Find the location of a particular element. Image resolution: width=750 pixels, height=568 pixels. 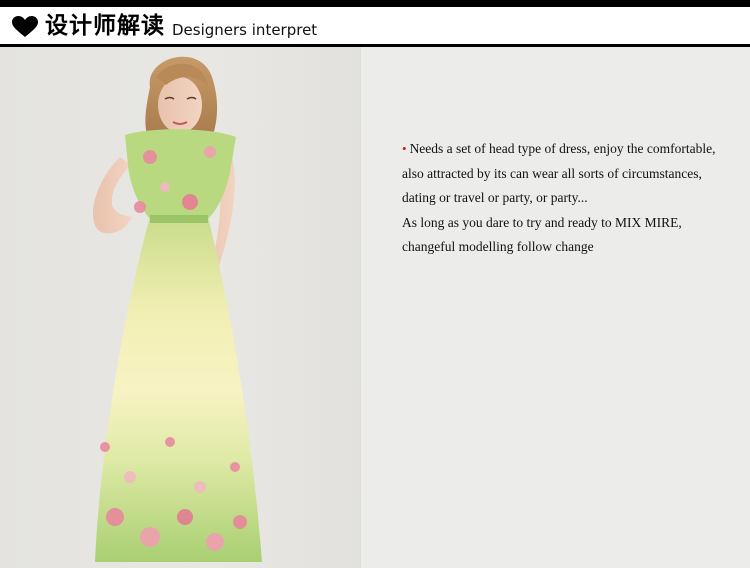

top-rule is located at coordinates (375, 3).